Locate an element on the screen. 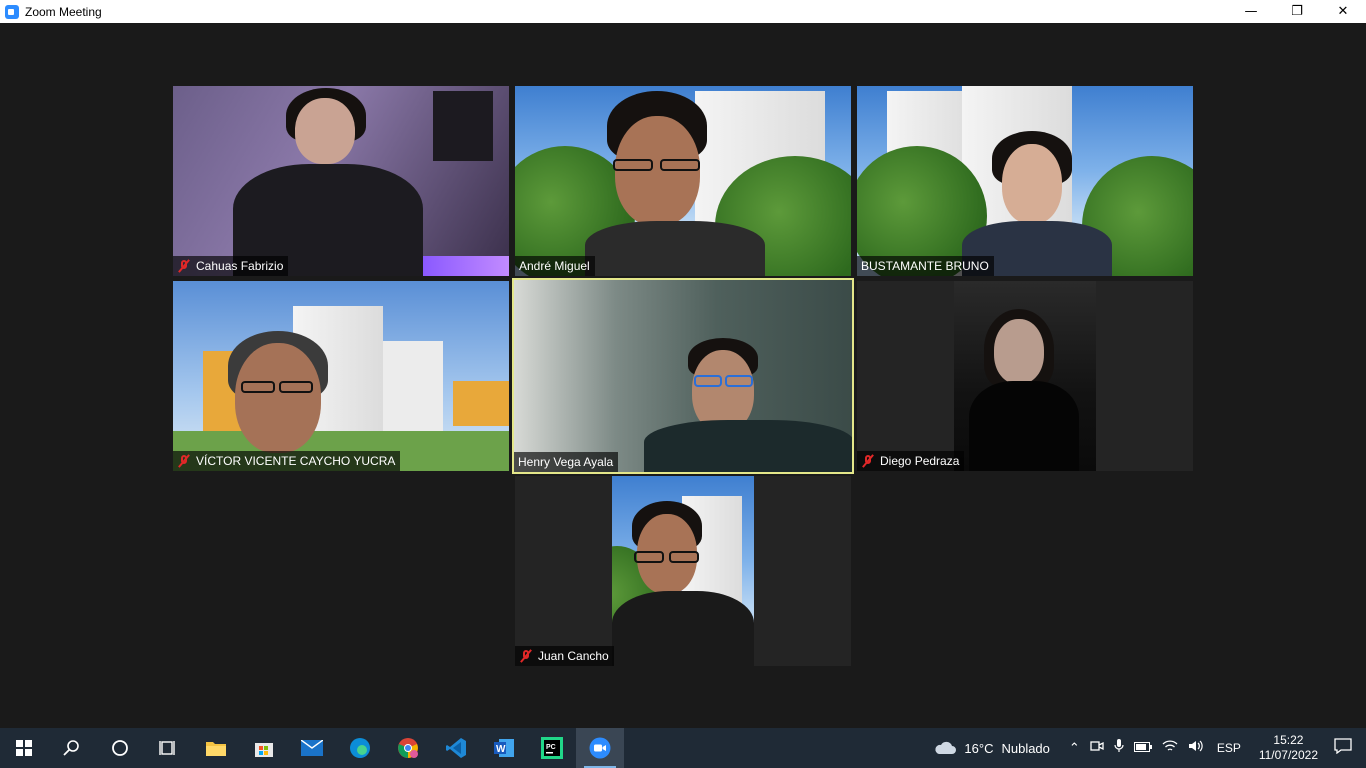 This screenshot has width=1366, height=768. participant-name: André Miguel is located at coordinates (554, 266).